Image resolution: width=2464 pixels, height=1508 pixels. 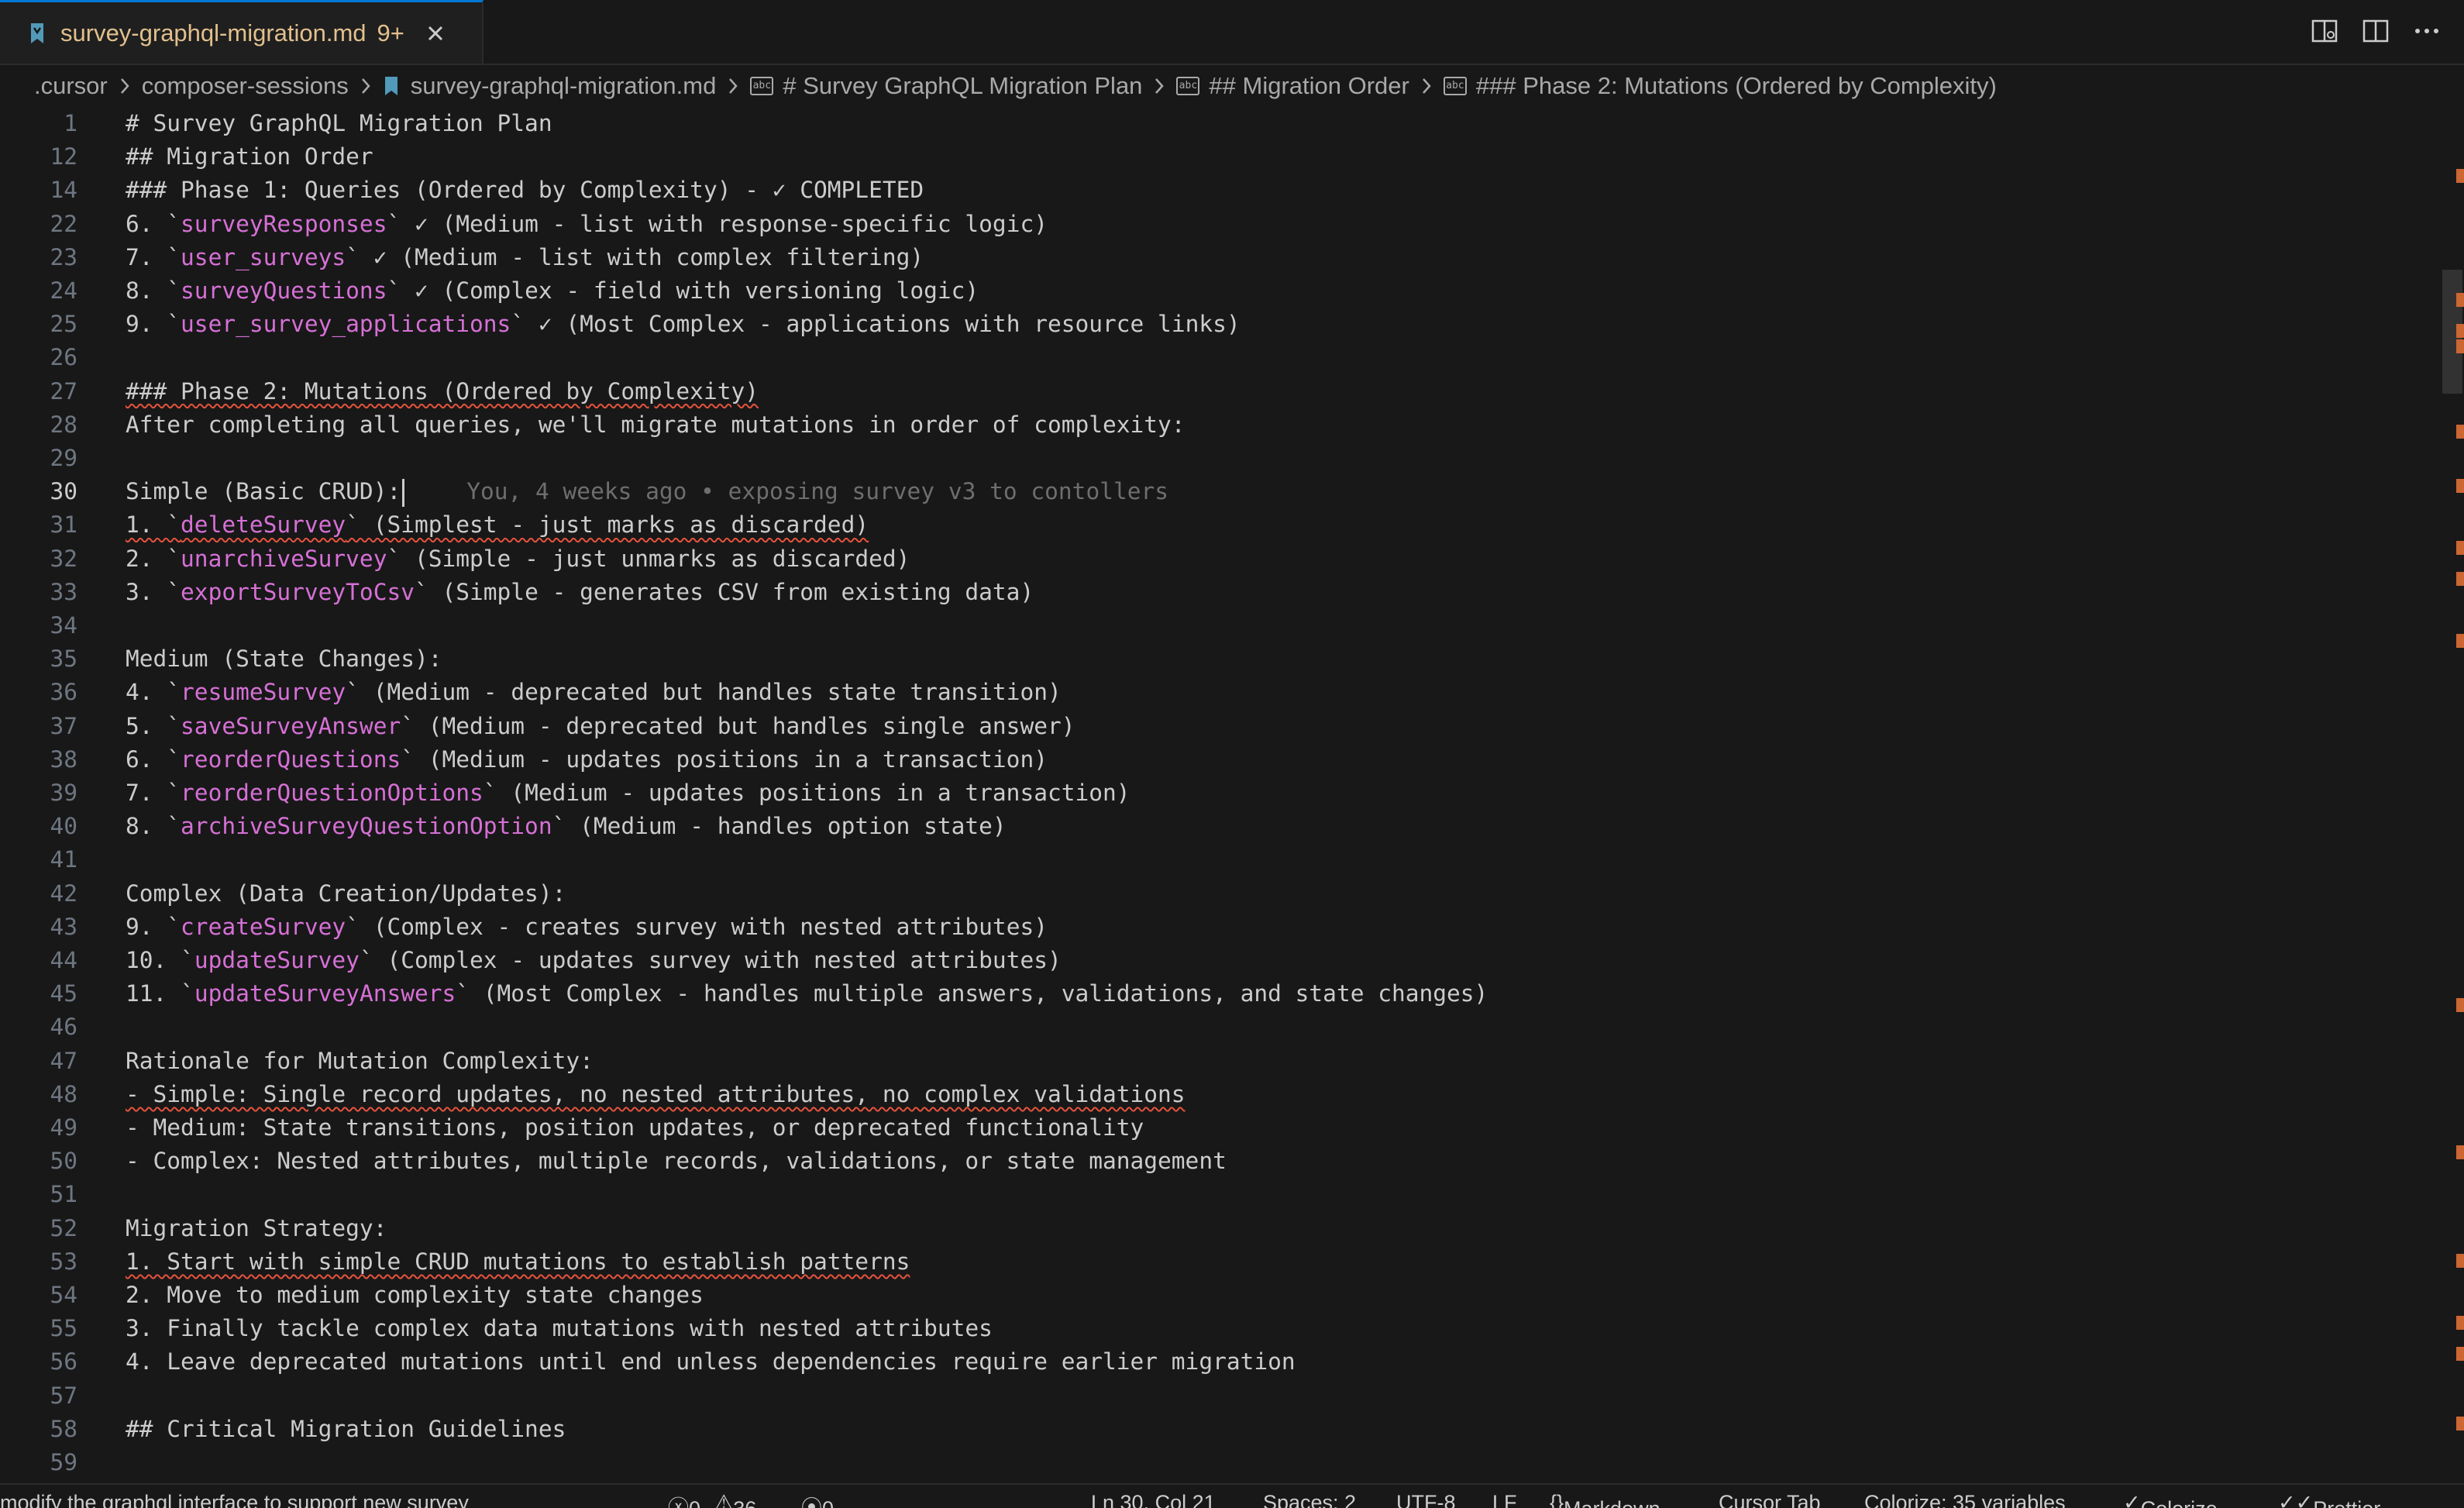 What do you see at coordinates (153, 726) in the screenshot?
I see `code-text: 5. `` at bounding box center [153, 726].